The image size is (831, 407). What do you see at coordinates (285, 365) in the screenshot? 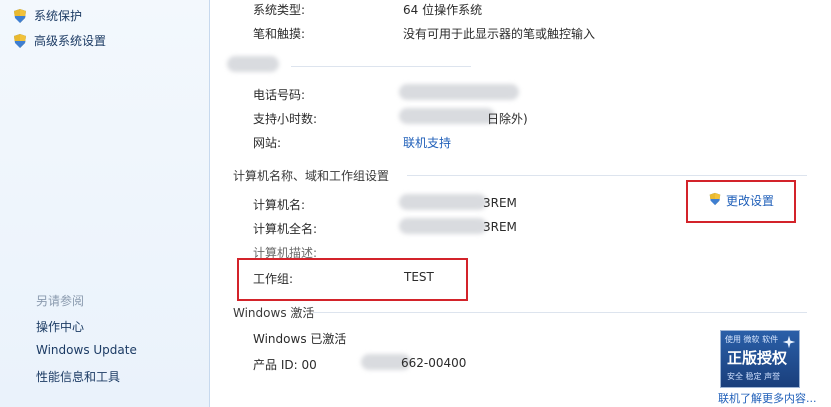
I see `product-id-label: 产品 ID: 00` at bounding box center [285, 365].